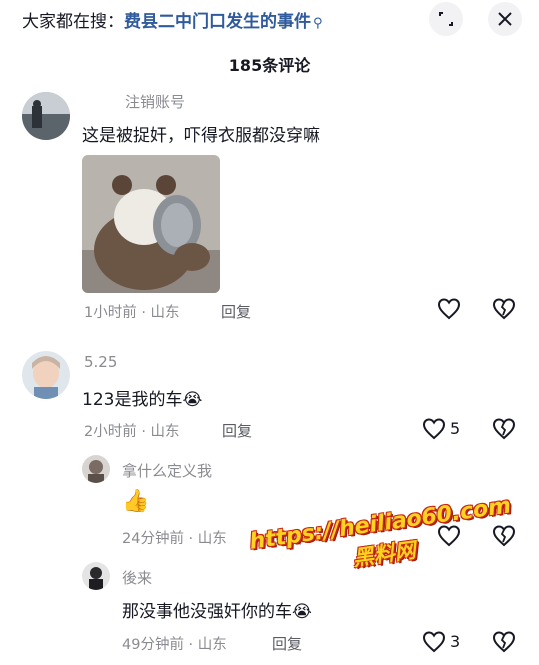 This screenshot has width=539, height=665. What do you see at coordinates (136, 501) in the screenshot?
I see `thumbs-up-emoji: 👍` at bounding box center [136, 501].